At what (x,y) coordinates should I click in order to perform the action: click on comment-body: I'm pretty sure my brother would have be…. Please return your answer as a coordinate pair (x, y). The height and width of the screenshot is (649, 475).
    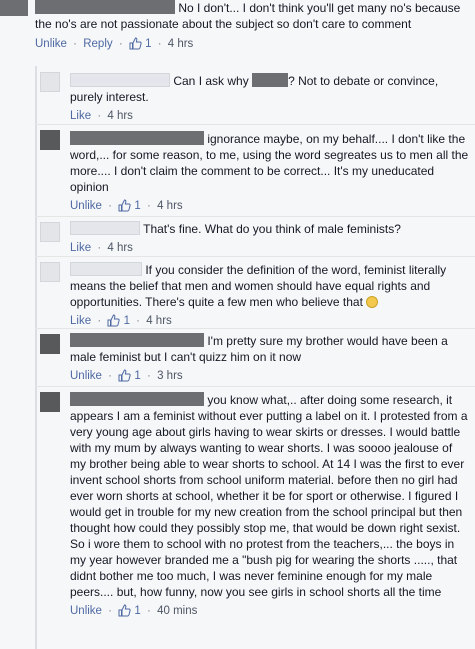
    Looking at the image, I should click on (269, 358).